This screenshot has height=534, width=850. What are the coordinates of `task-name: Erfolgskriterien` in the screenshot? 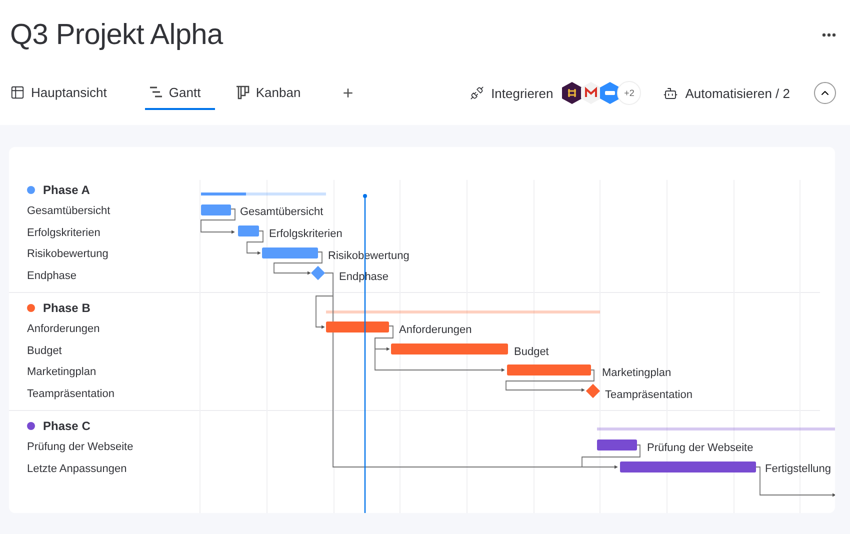 It's located at (63, 233).